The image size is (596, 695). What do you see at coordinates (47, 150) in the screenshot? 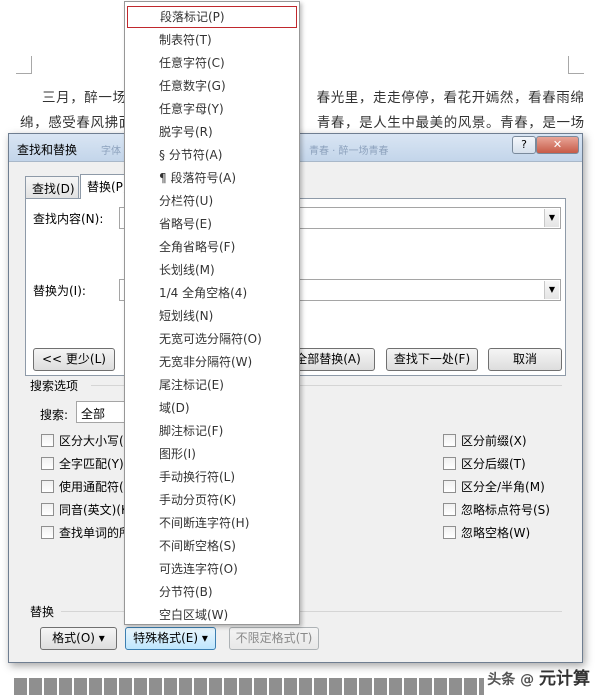
I see `dialog-title: 查找和替换` at bounding box center [47, 150].